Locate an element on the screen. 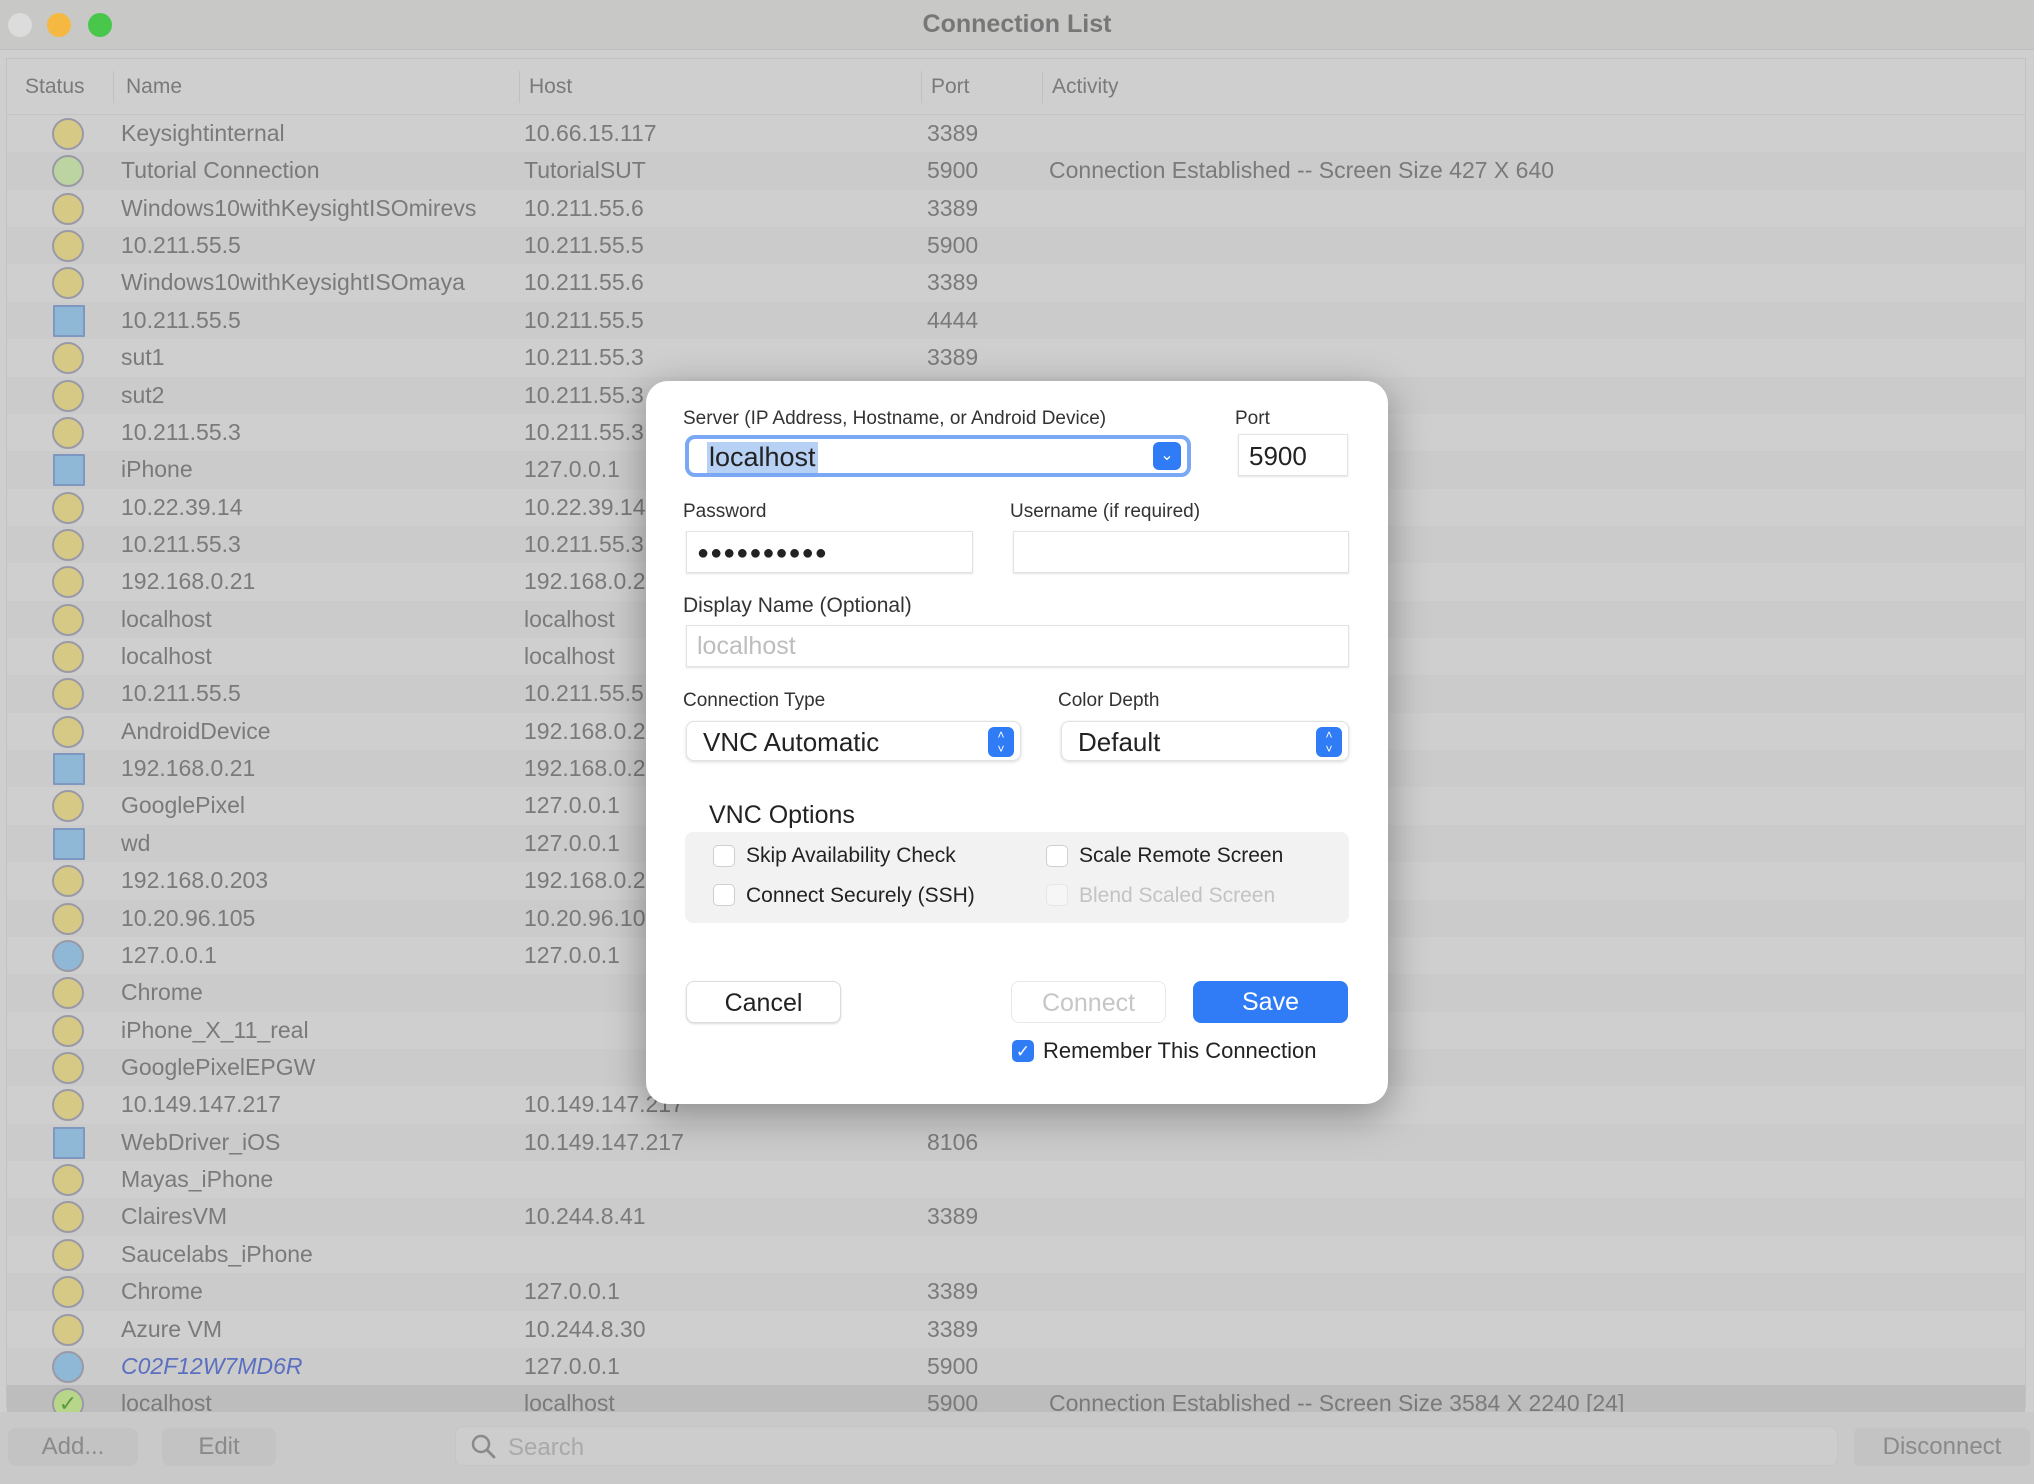 Image resolution: width=2034 pixels, height=1484 pixels. row-name: 192.168.0.203 is located at coordinates (195, 880).